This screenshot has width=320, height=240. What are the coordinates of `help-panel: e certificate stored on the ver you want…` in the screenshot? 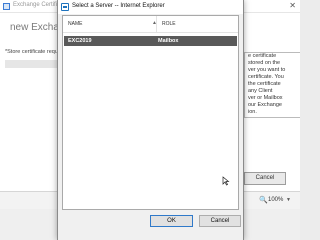 It's located at (272, 85).